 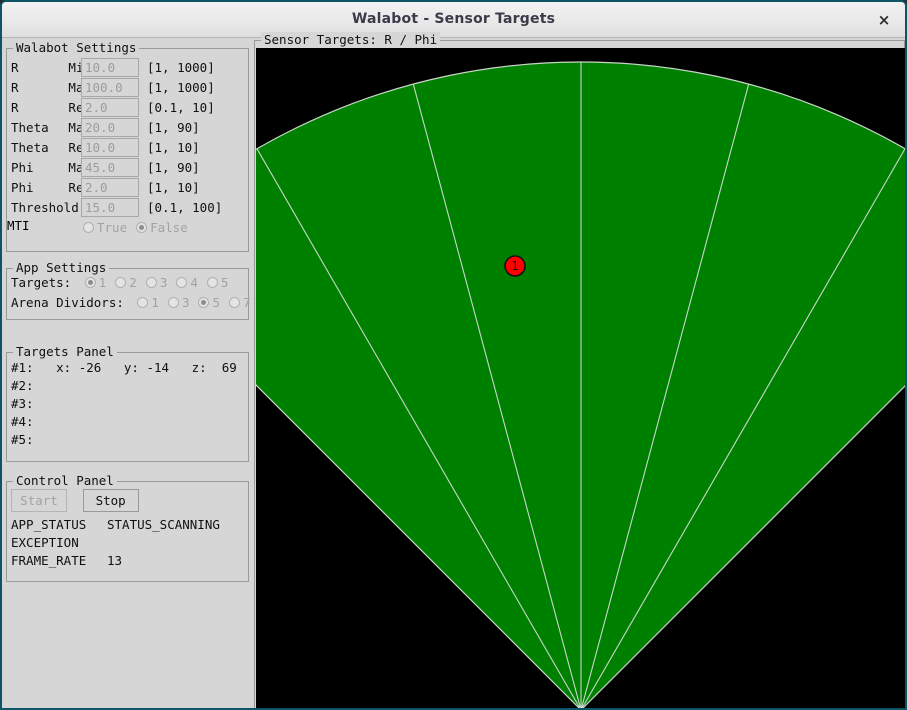 I want to click on setting-row: Threshold 15.0 [0.1, 100], so click(x=127, y=208).